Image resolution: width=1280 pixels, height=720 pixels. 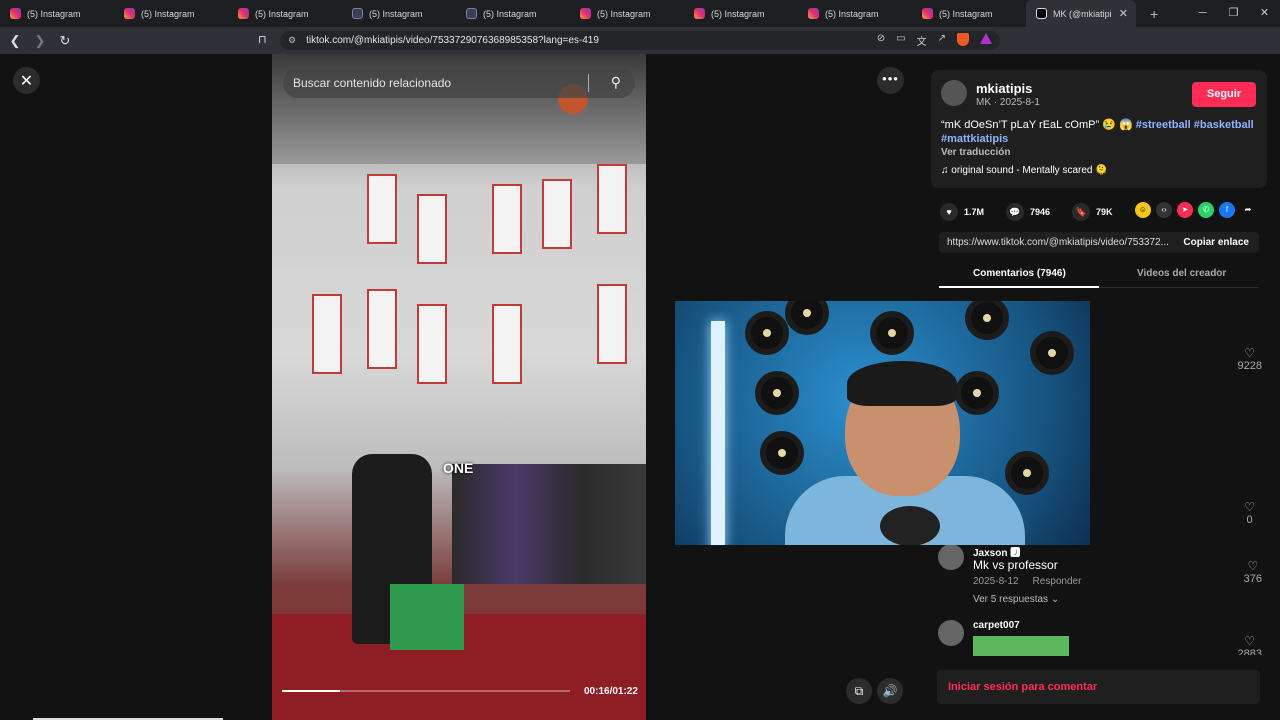 I want to click on translate-icon: 文, so click(x=922, y=40).